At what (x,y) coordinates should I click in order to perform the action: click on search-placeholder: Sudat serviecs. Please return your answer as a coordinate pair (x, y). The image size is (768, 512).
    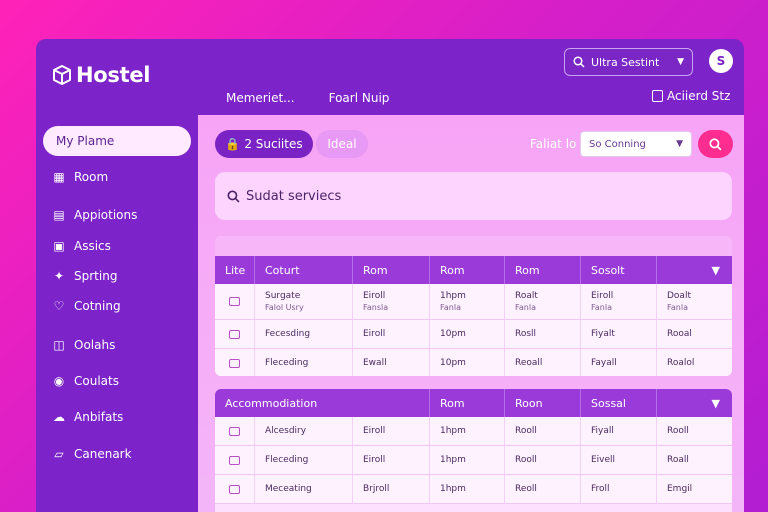
    Looking at the image, I should click on (294, 196).